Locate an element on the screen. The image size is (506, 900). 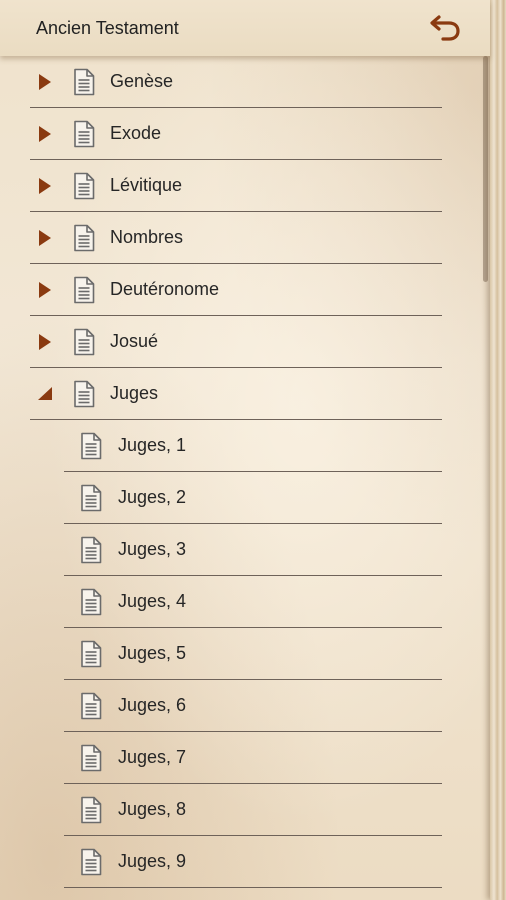
undo-arrow-icon is located at coordinates (445, 28).